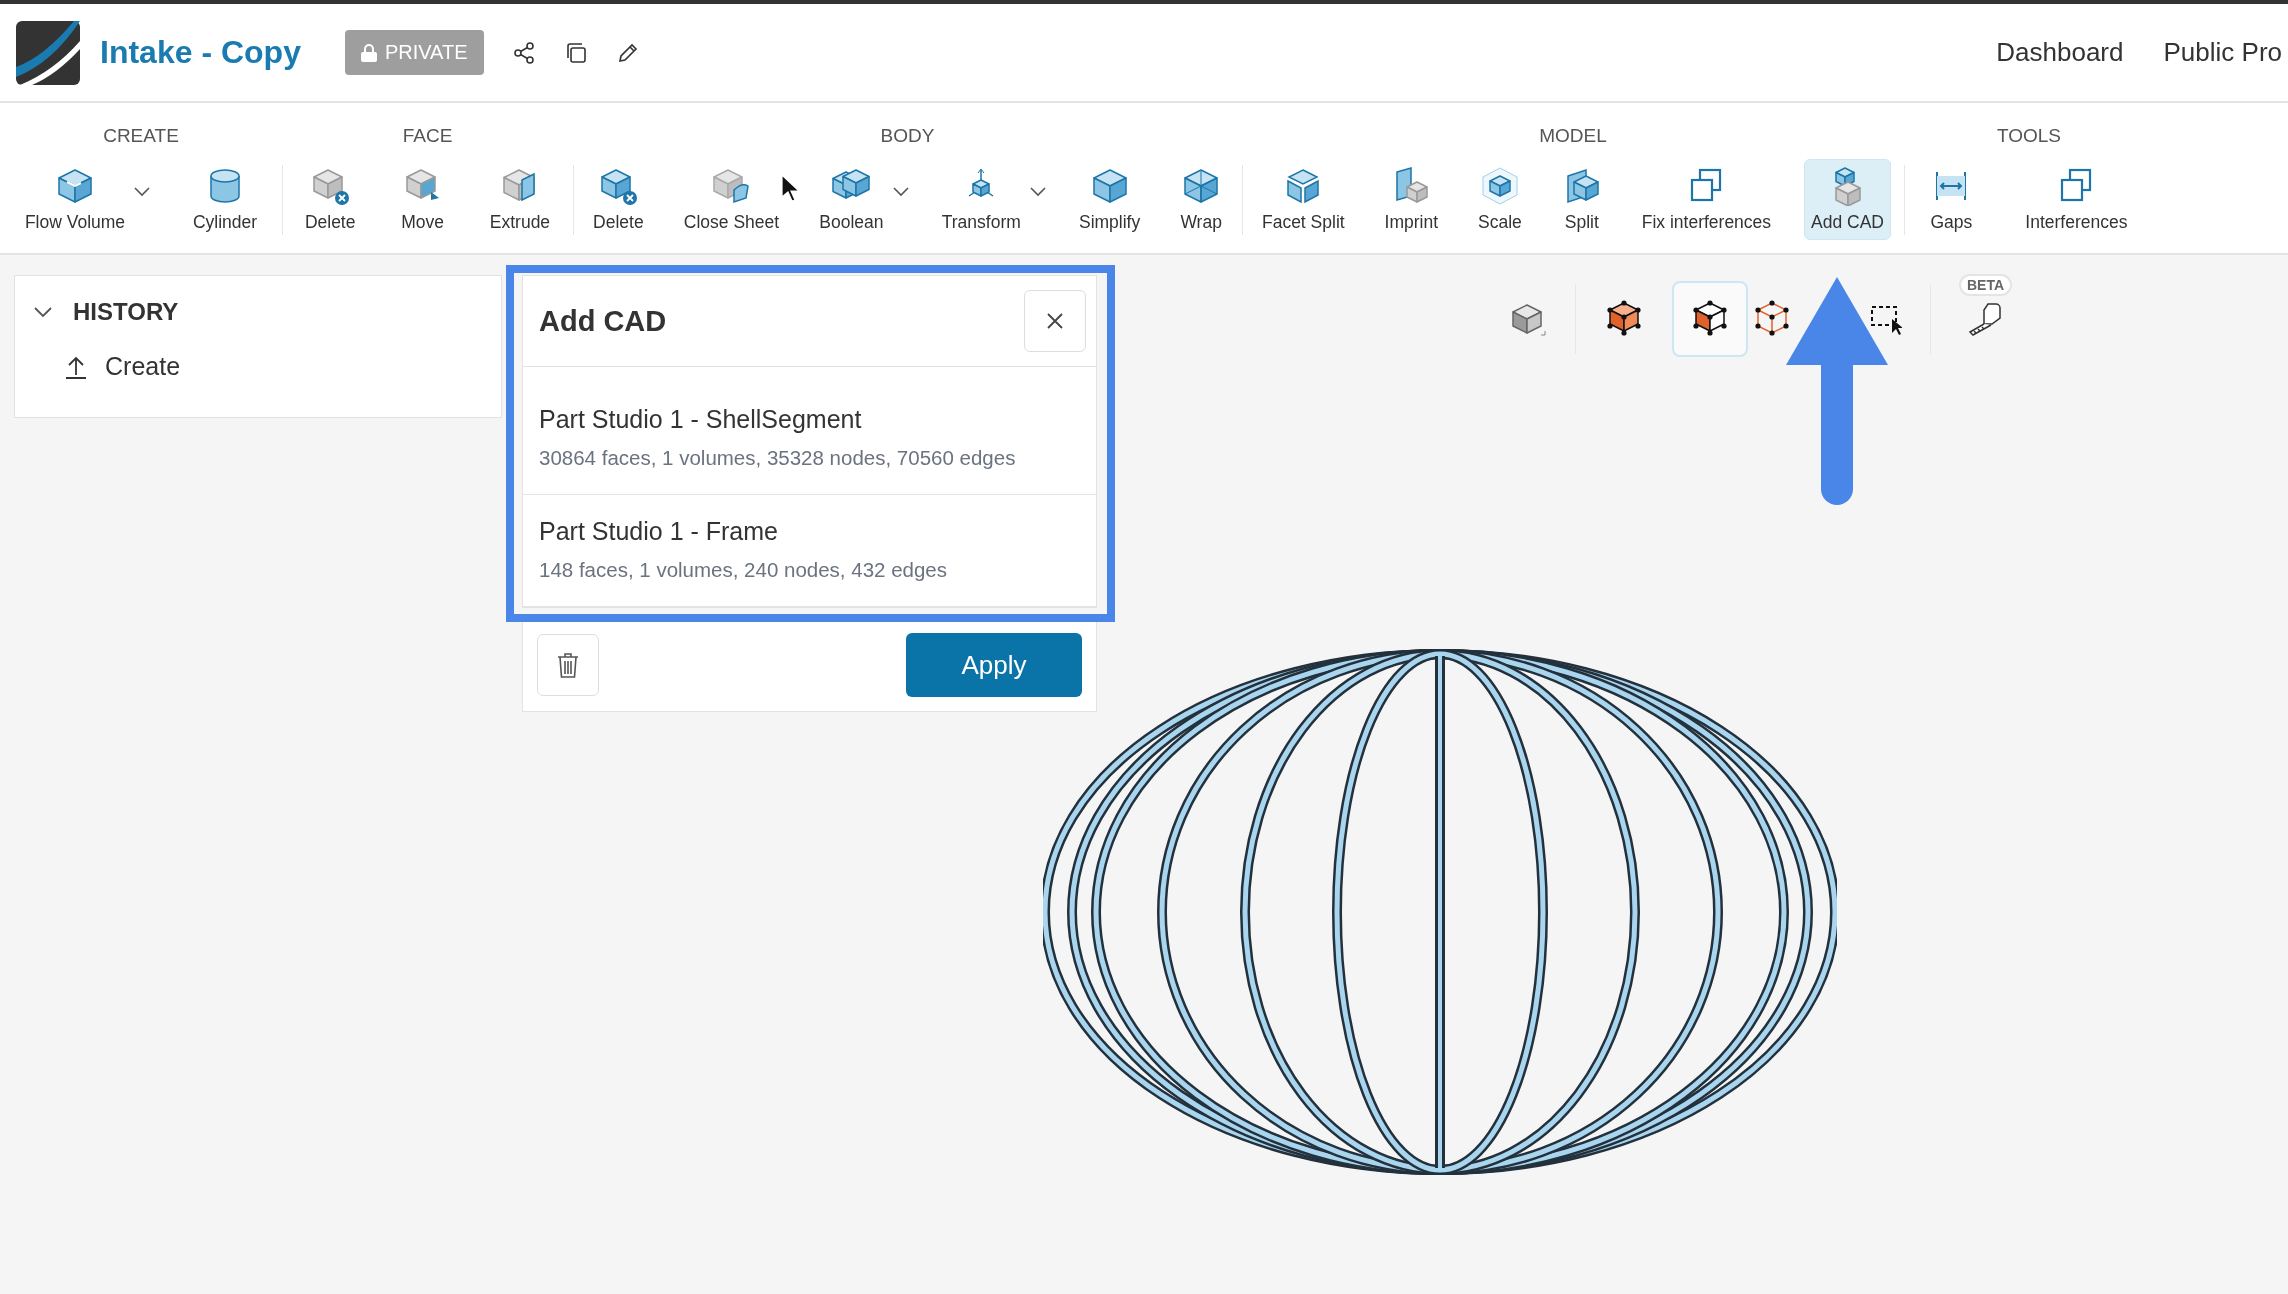 The width and height of the screenshot is (2288, 1294). What do you see at coordinates (225, 199) in the screenshot?
I see `tool-button: Cylinder` at bounding box center [225, 199].